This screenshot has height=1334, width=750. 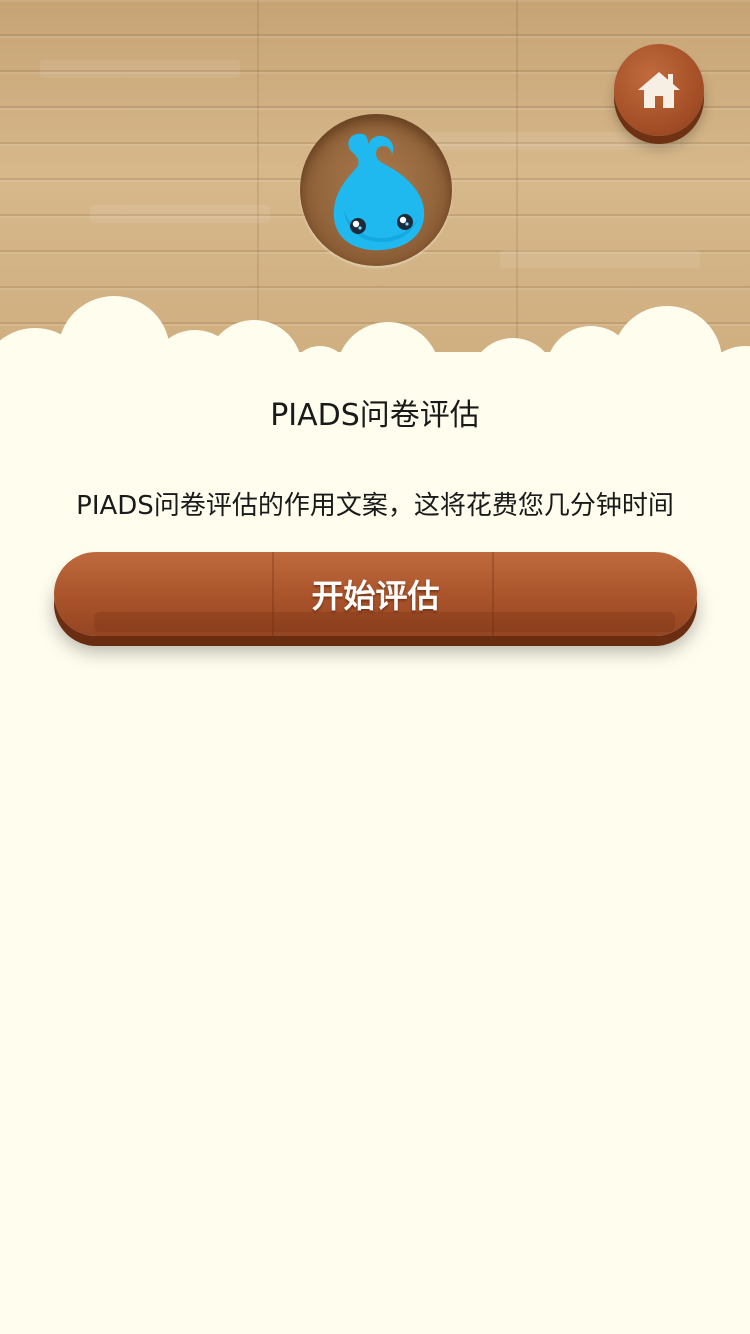 What do you see at coordinates (379, 192) in the screenshot?
I see `water-drop-mascot-icon` at bounding box center [379, 192].